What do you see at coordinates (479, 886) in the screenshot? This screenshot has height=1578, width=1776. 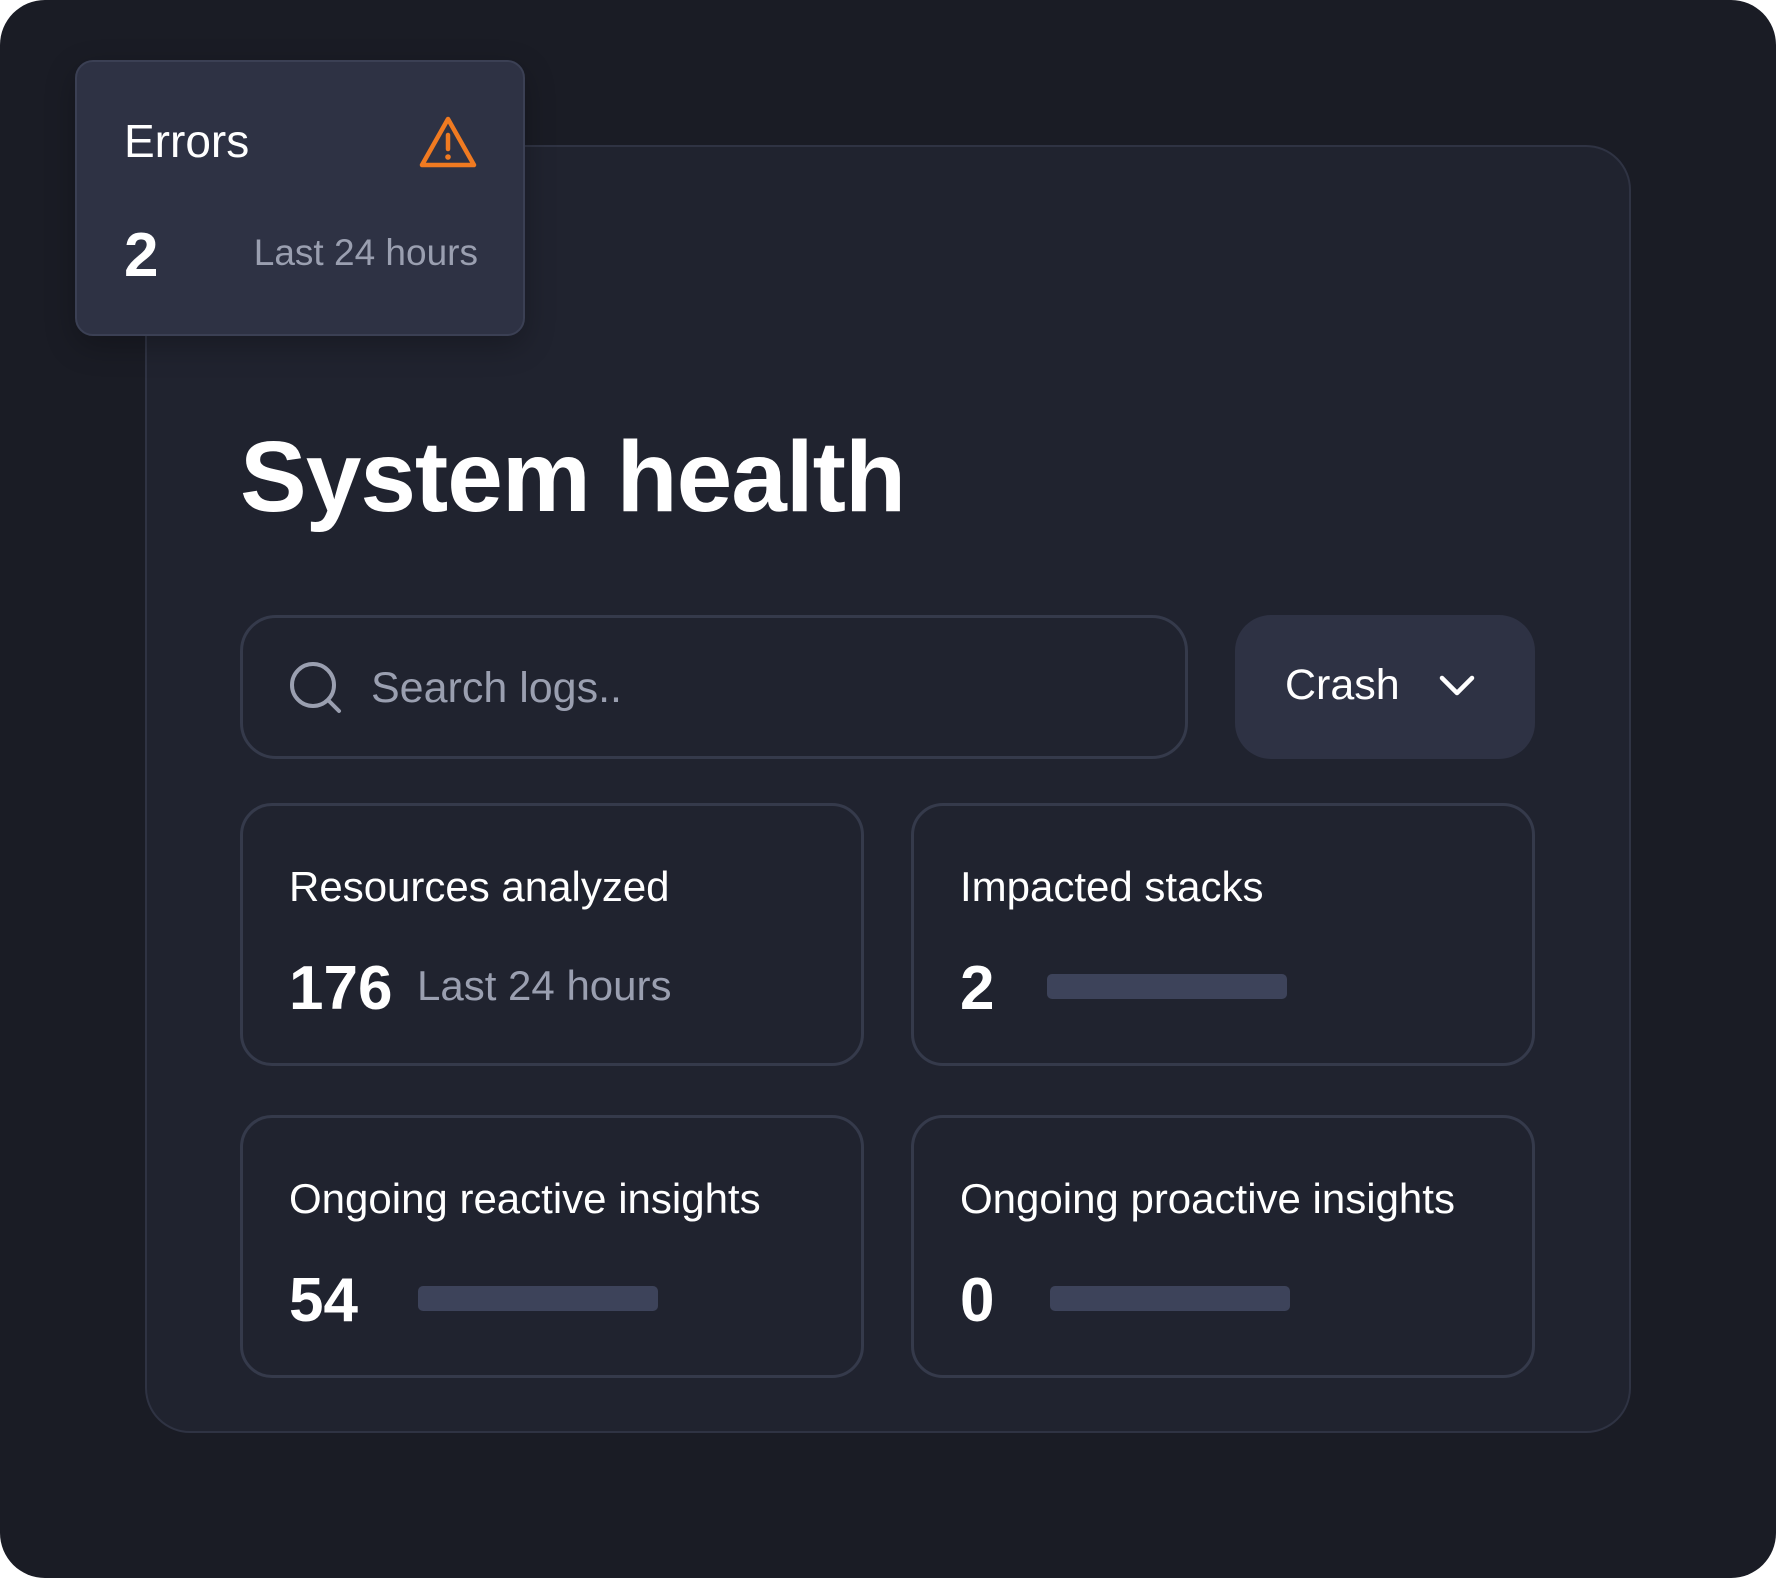 I see `stat-label: Resources analyzed` at bounding box center [479, 886].